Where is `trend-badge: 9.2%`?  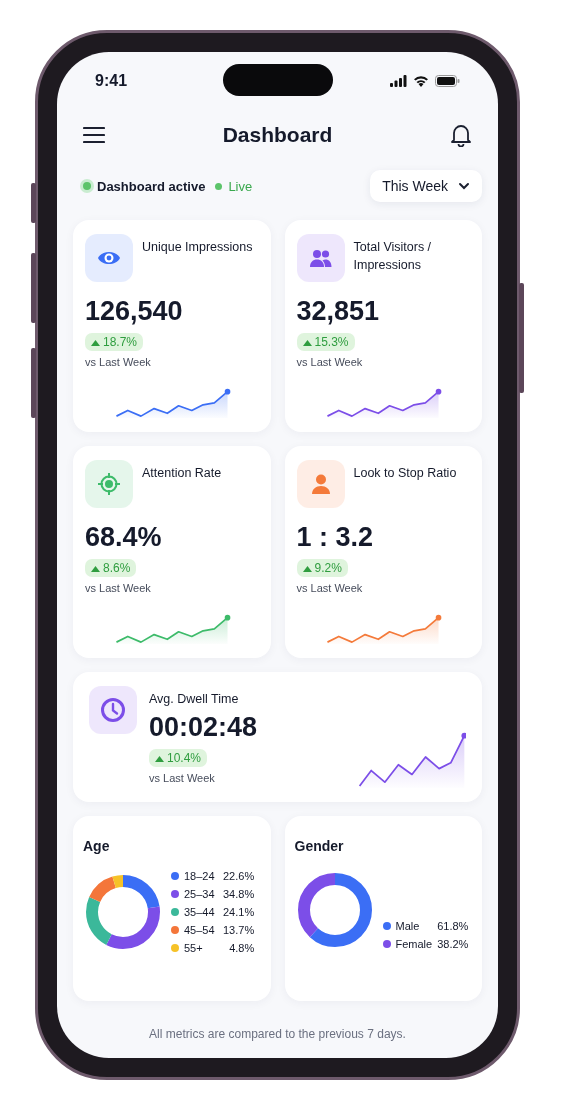
trend-badge: 9.2% is located at coordinates (322, 568).